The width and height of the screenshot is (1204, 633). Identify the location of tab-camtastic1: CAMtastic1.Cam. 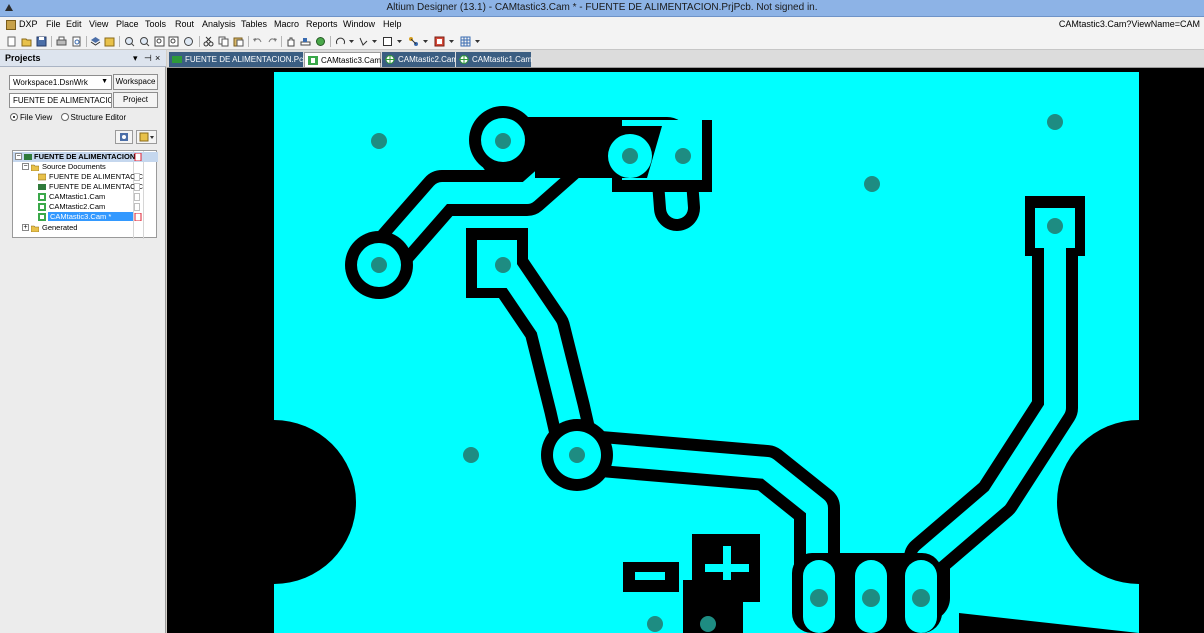
(494, 59).